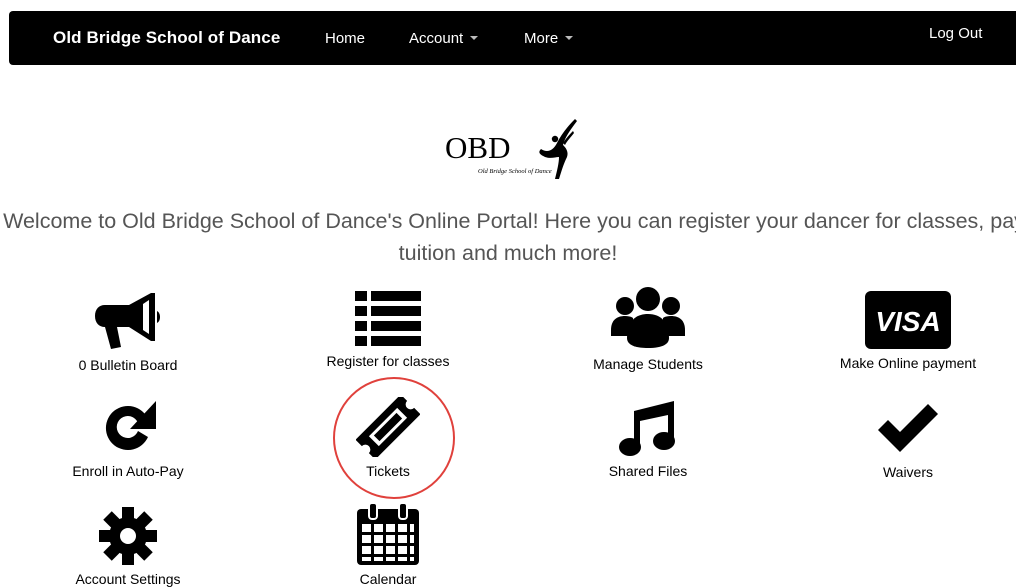 Image resolution: width=1016 pixels, height=587 pixels. What do you see at coordinates (436, 38) in the screenshot?
I see `nav-account-label: Account` at bounding box center [436, 38].